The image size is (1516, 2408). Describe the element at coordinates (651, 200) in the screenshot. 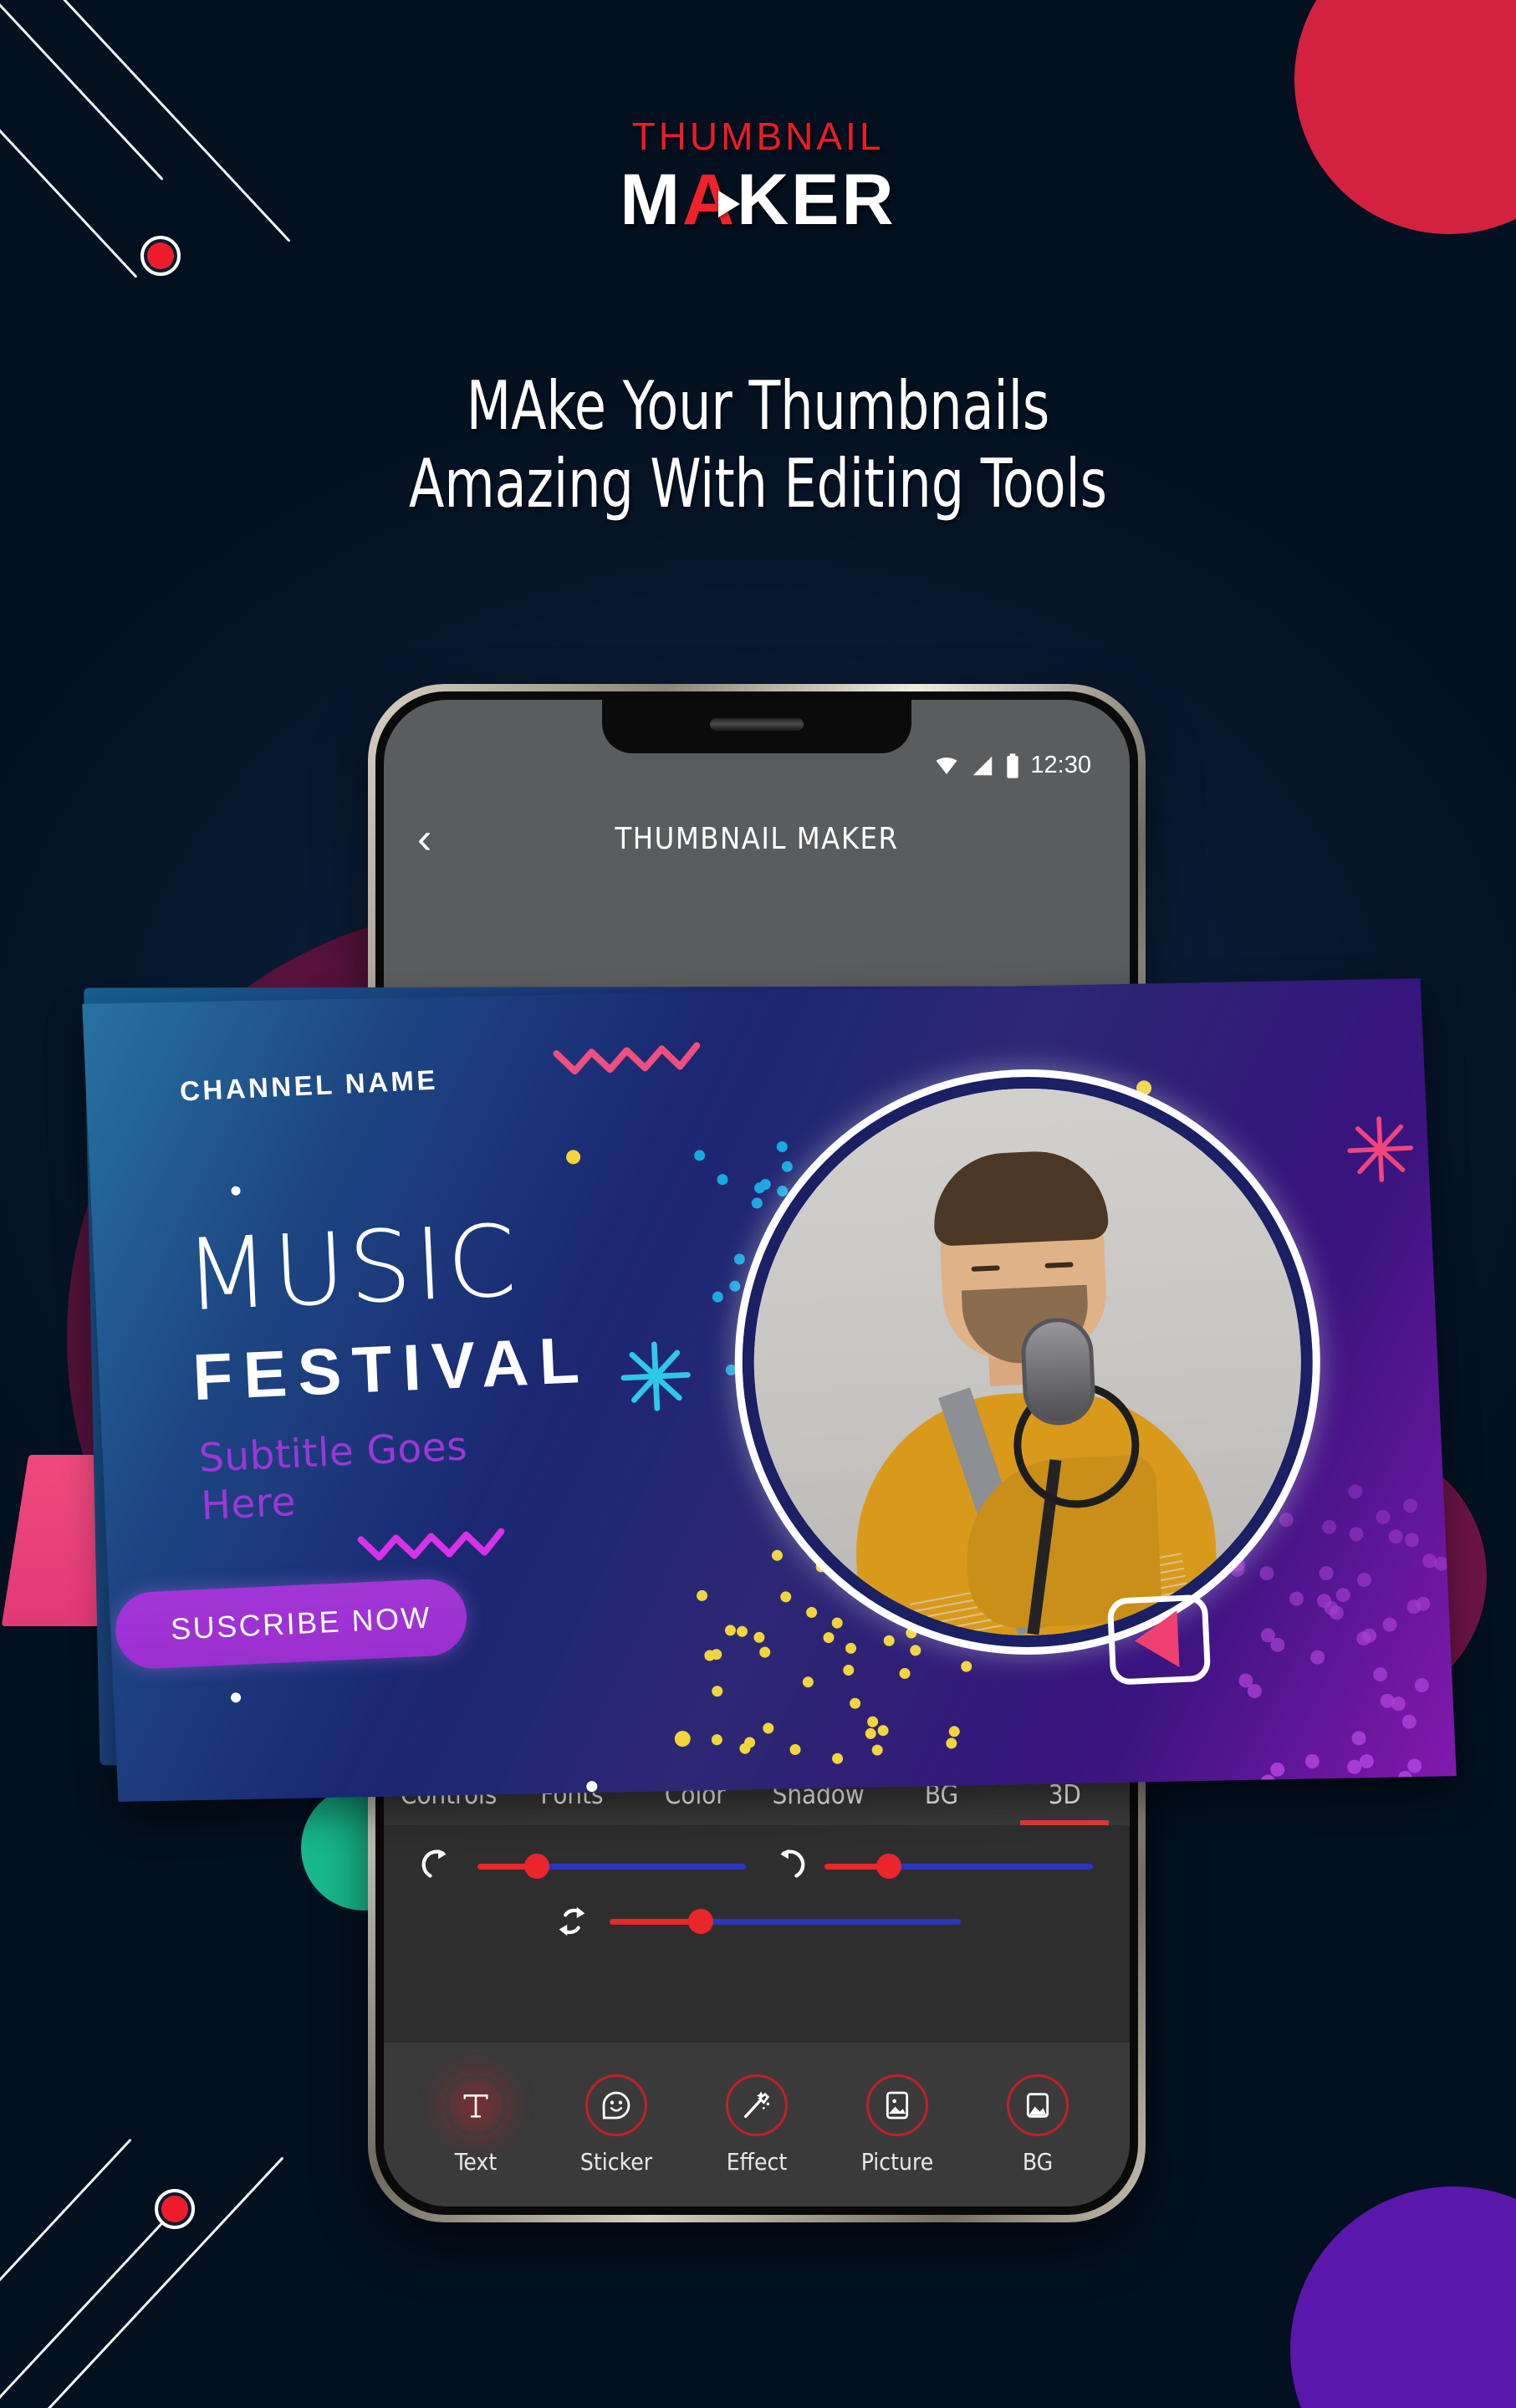

I see `logo-letter-m: M` at that location.